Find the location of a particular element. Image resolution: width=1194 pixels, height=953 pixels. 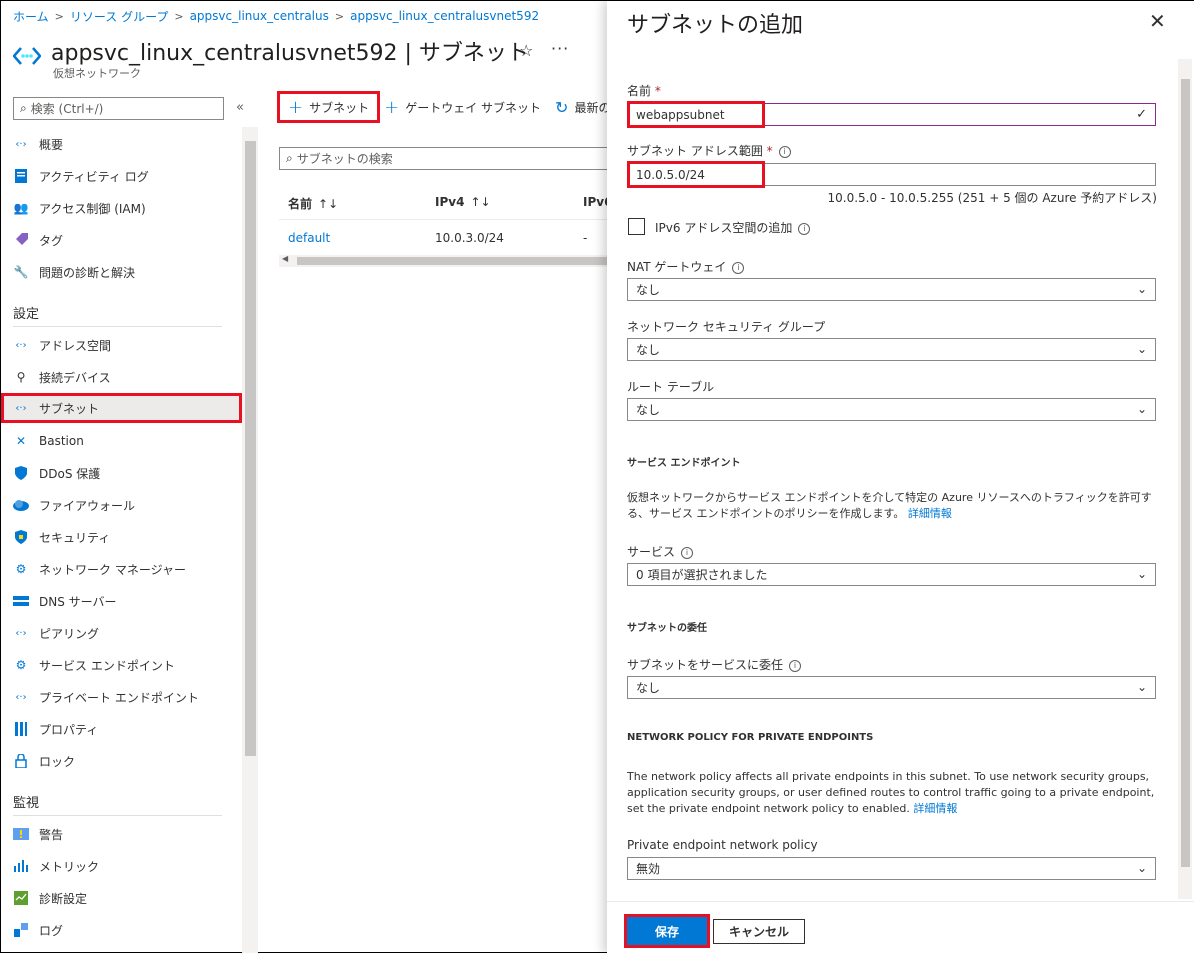

column-header-label: IPv6 is located at coordinates (595, 202).